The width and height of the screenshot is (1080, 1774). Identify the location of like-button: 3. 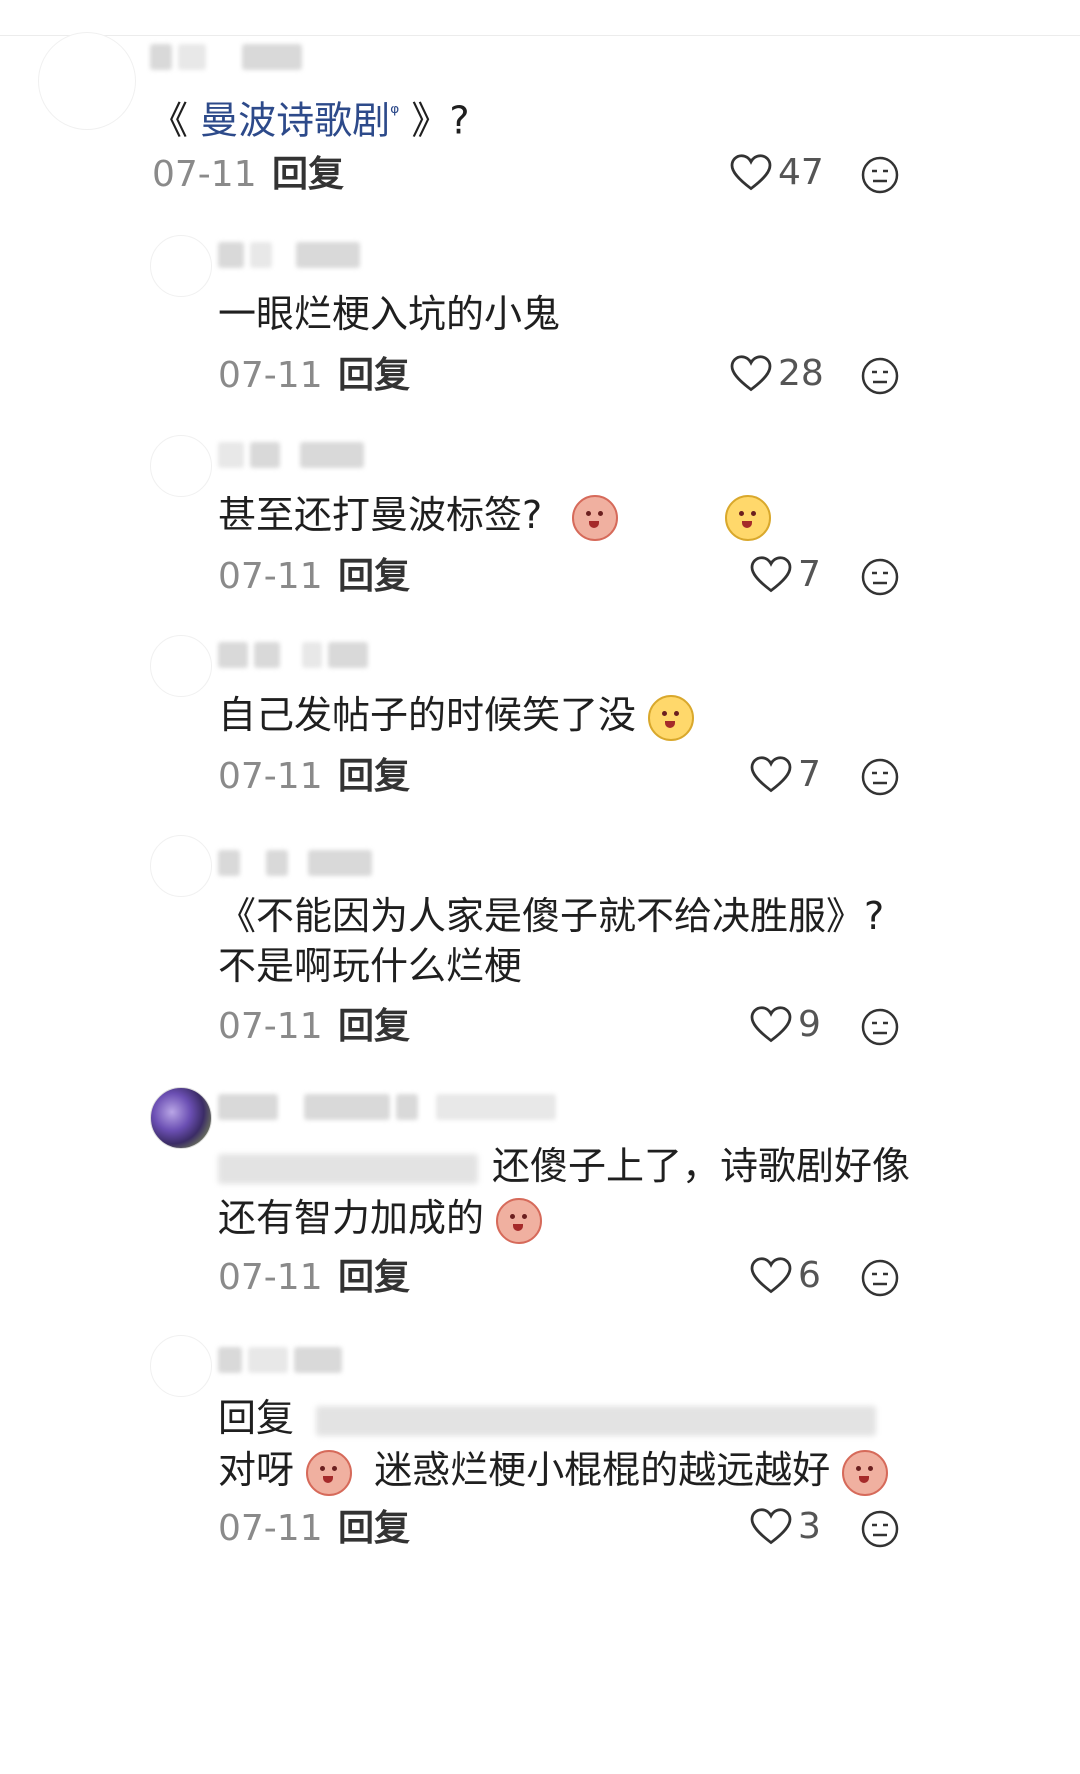
(785, 1526).